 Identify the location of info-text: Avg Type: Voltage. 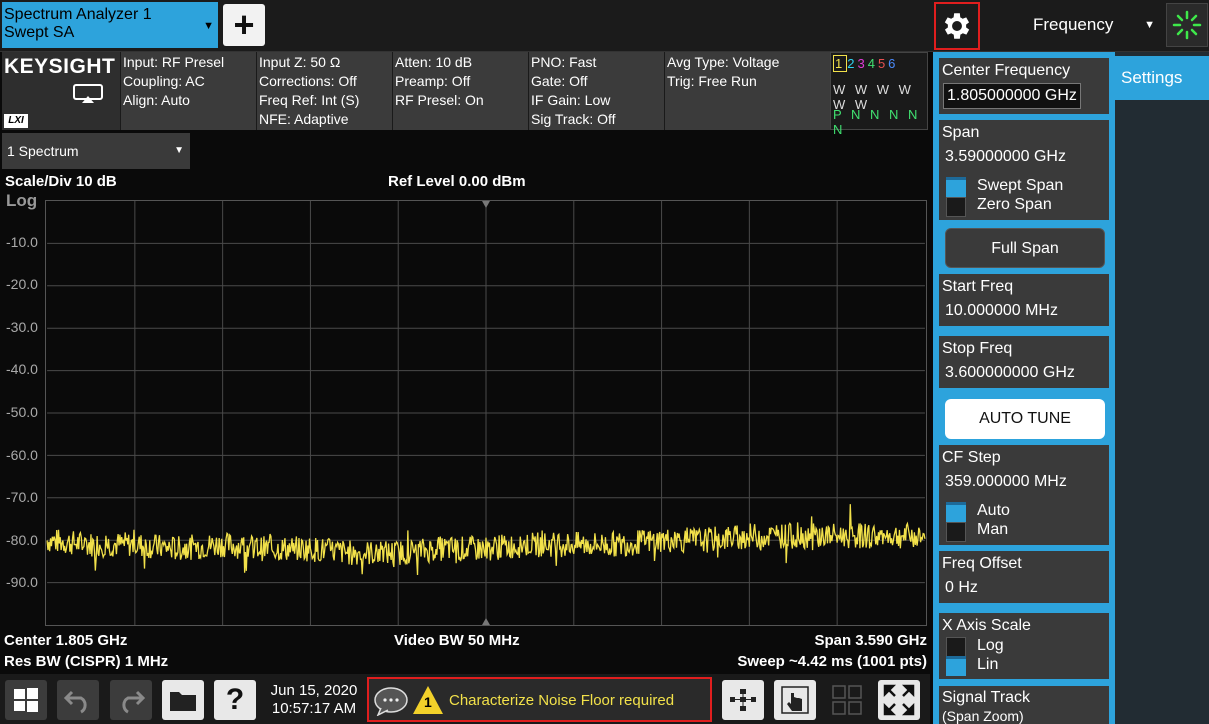
(723, 62).